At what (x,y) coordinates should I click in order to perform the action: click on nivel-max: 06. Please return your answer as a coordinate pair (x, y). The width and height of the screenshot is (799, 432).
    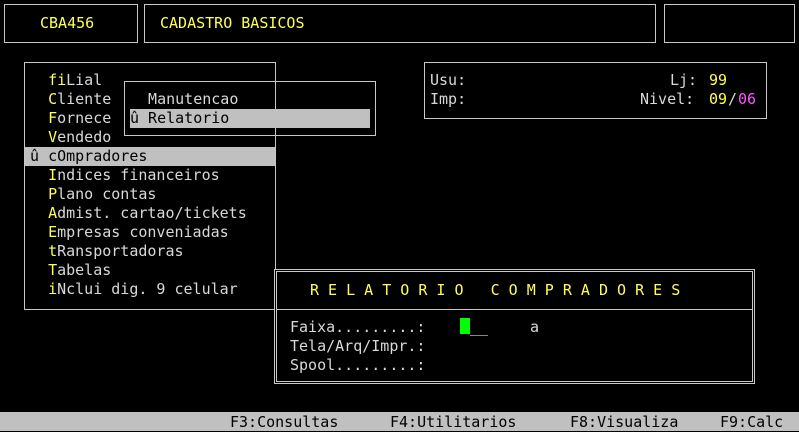
    Looking at the image, I should click on (747, 99).